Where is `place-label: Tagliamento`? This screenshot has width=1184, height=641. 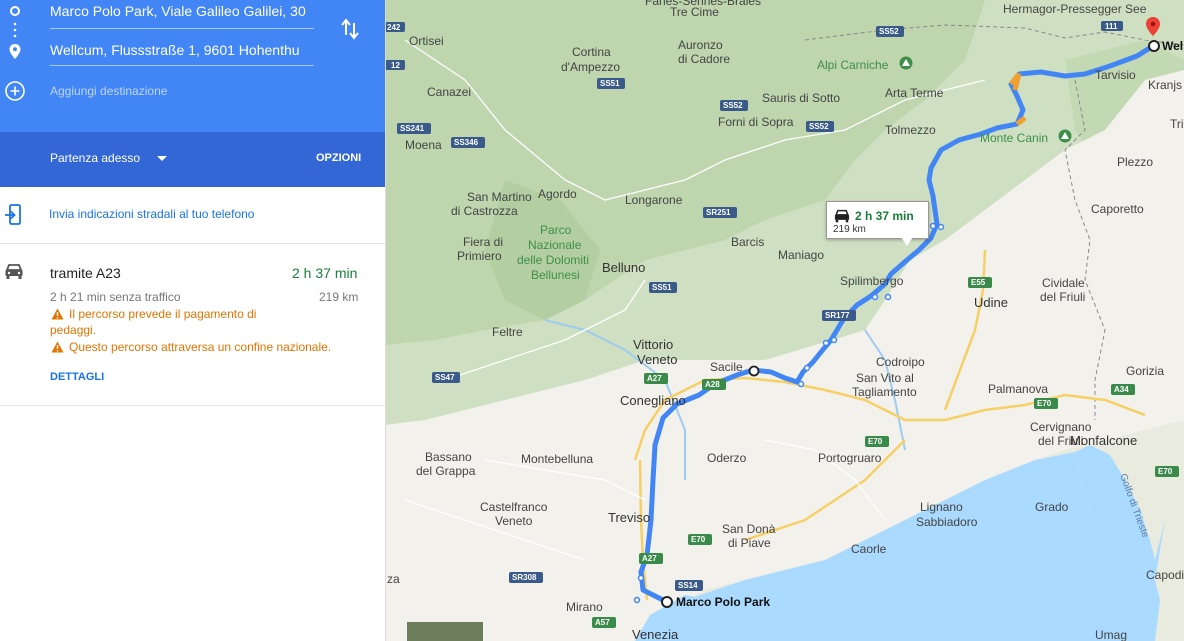 place-label: Tagliamento is located at coordinates (884, 392).